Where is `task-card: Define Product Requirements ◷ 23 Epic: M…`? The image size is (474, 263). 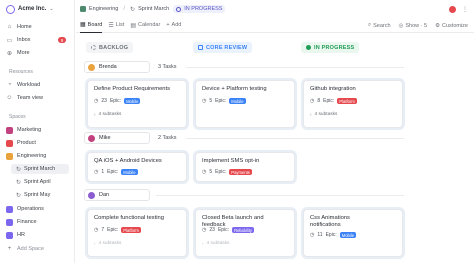
task-card: Define Product Requirements ◷ 23 Epic: M… is located at coordinates (137, 104).